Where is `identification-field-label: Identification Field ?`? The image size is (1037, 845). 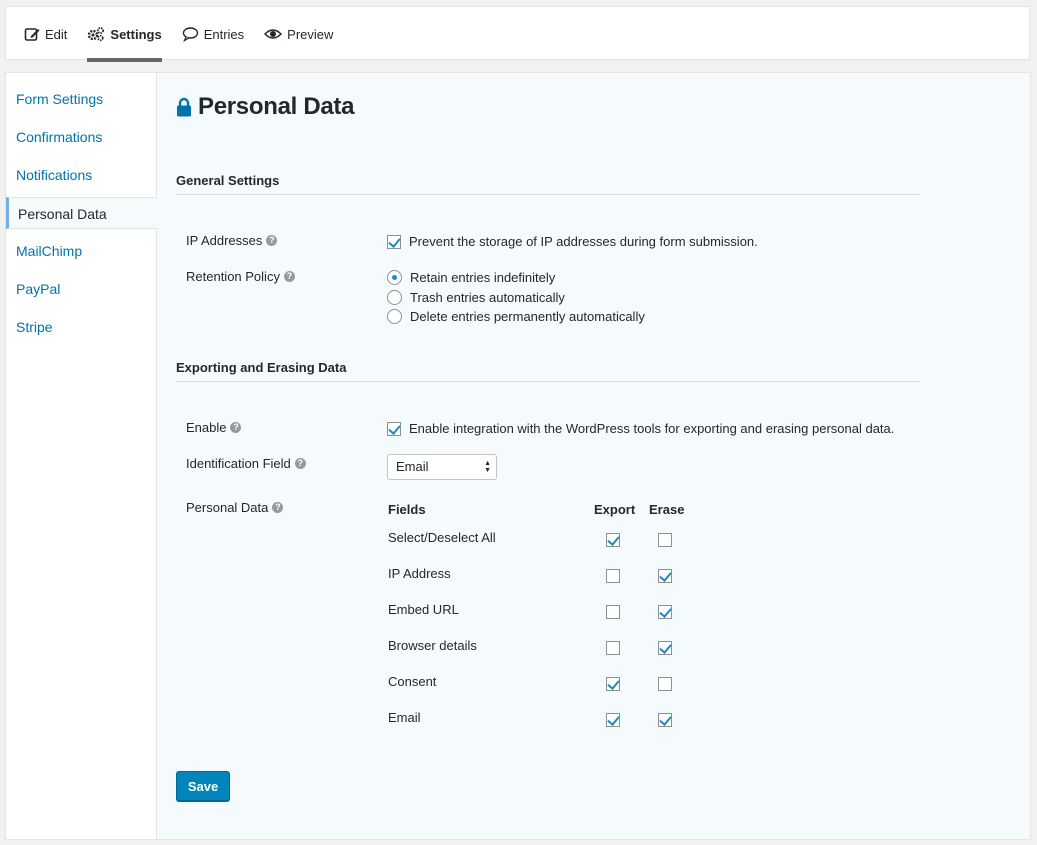 identification-field-label: Identification Field ? is located at coordinates (246, 463).